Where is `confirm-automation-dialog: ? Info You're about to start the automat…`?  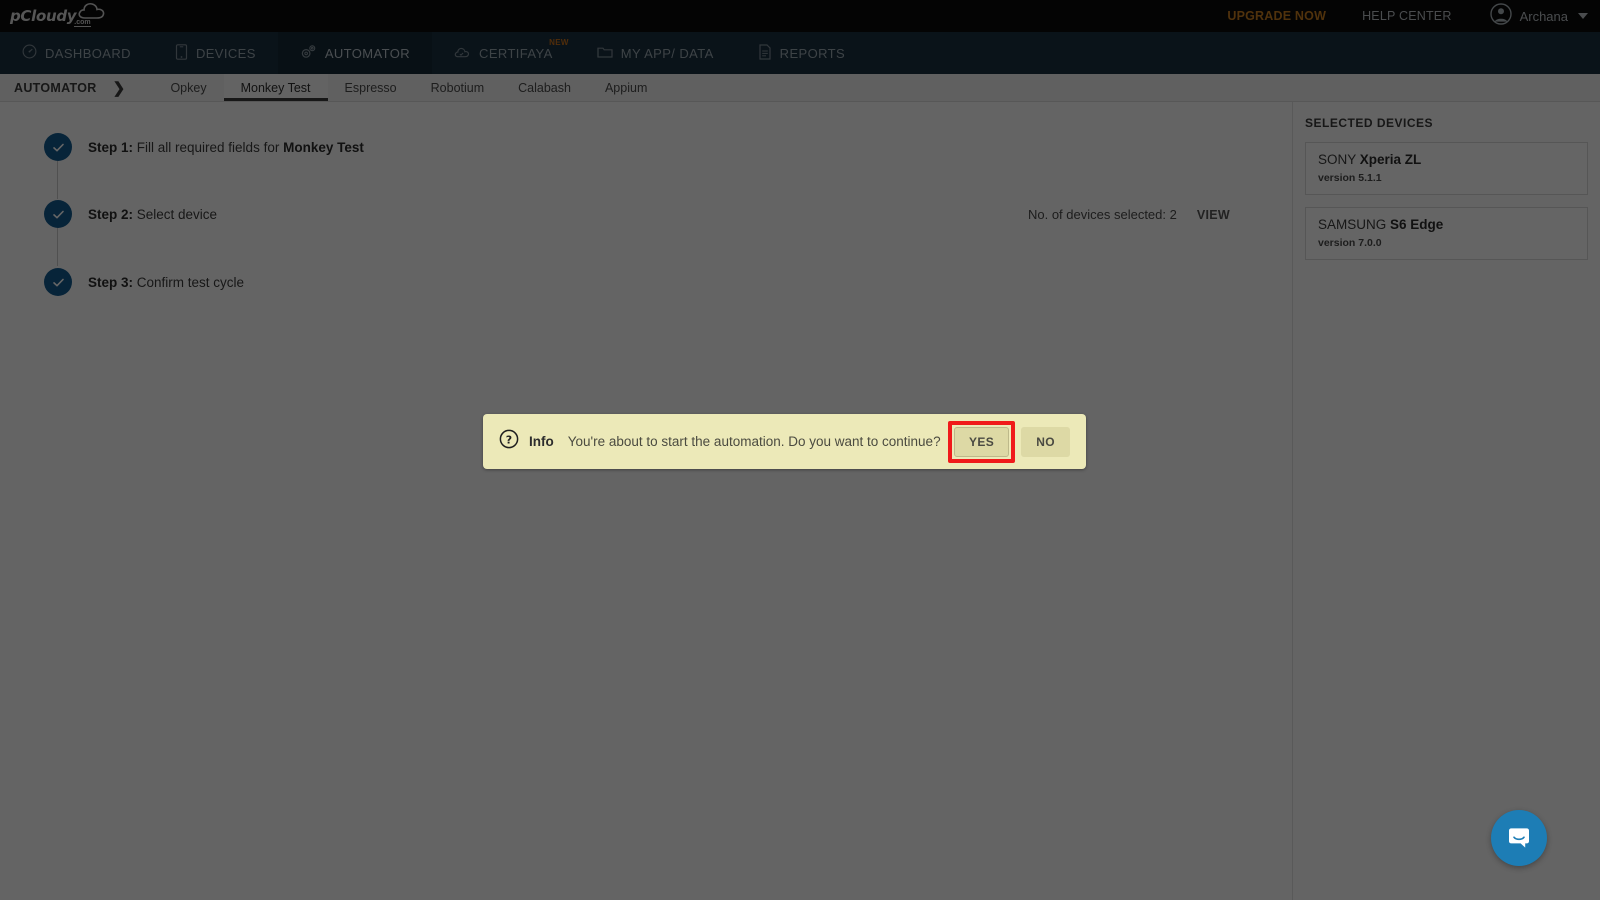
confirm-automation-dialog: ? Info You're about to start the automat… is located at coordinates (784, 441).